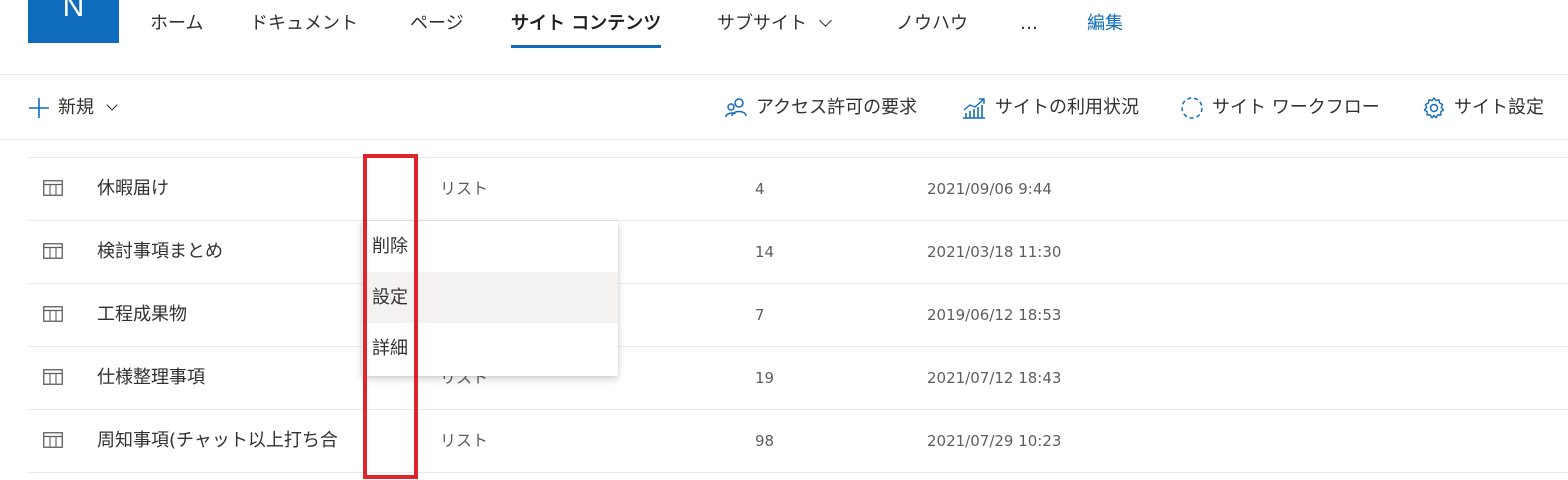  I want to click on list-item-name: 仕様整理事項, so click(230, 378).